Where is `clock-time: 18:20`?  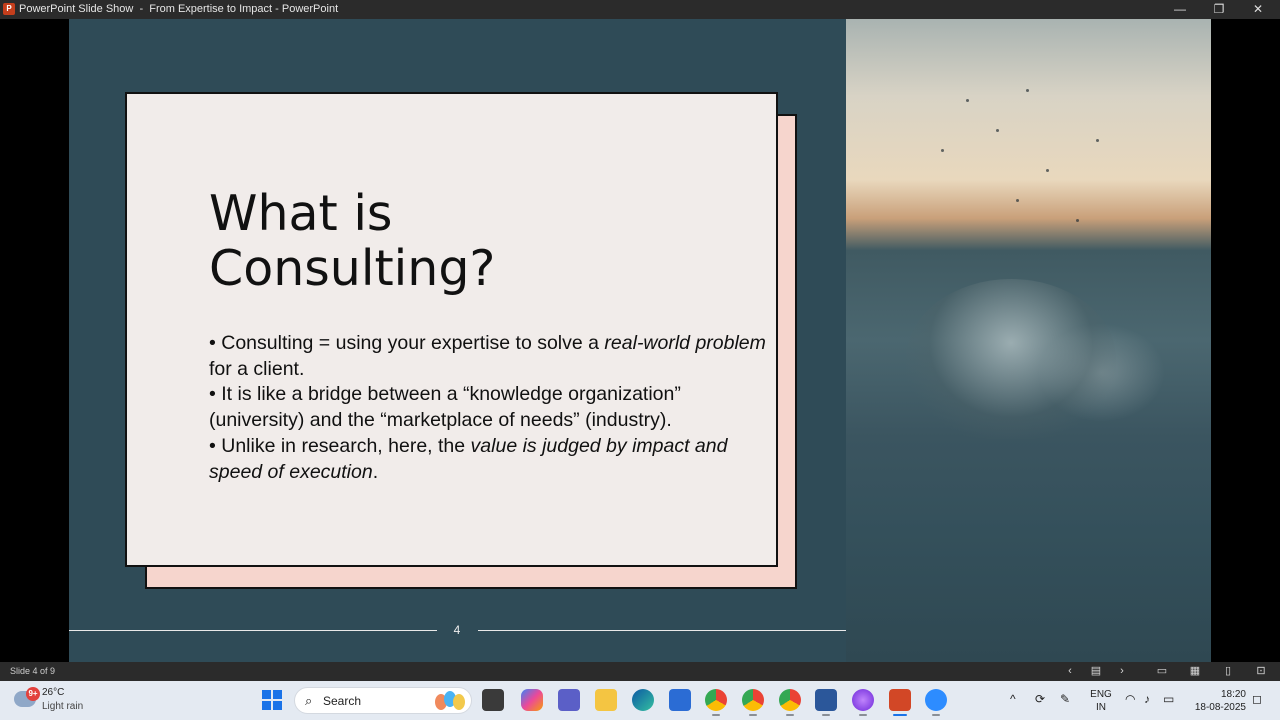 clock-time: 18:20 is located at coordinates (1233, 694).